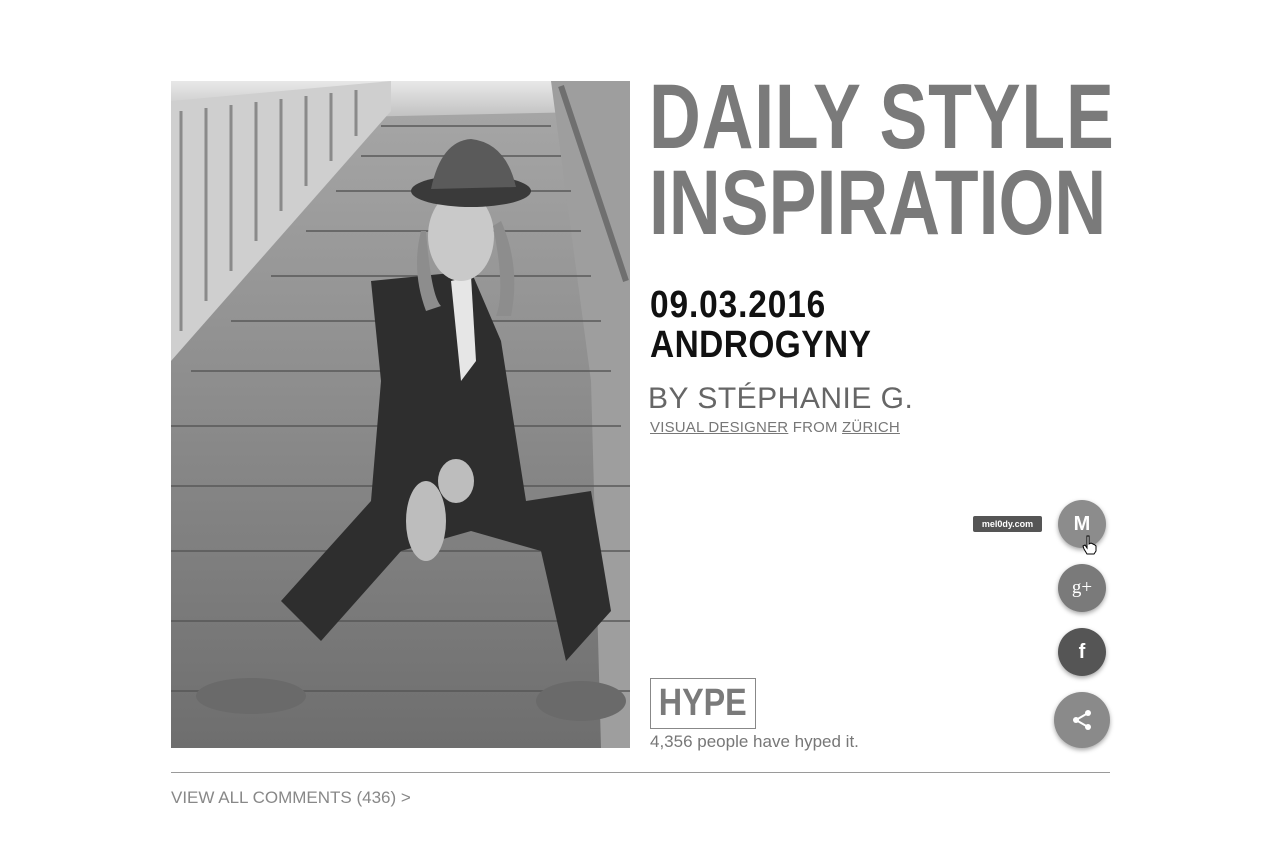 This screenshot has width=1280, height=850. What do you see at coordinates (291, 798) in the screenshot?
I see `view-all-comments-link: VIEW ALL COMMENTS (436) >` at bounding box center [291, 798].